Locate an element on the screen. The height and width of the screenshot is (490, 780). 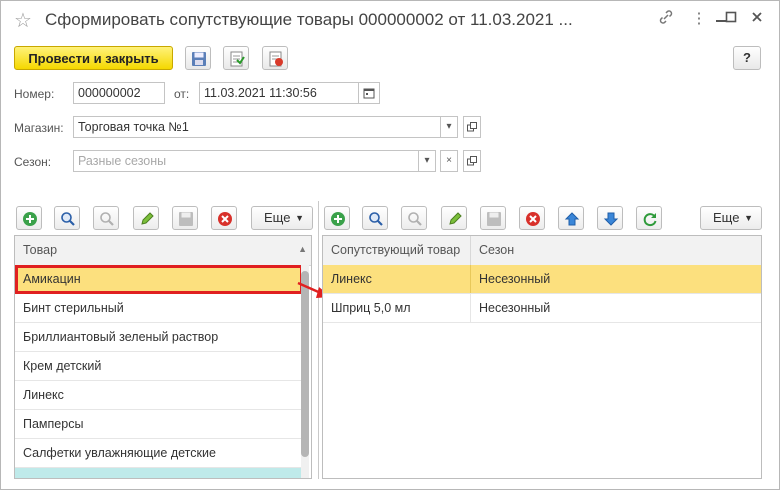
post-and-close-button: Провести и закрыть is located at coordinates (93, 58).